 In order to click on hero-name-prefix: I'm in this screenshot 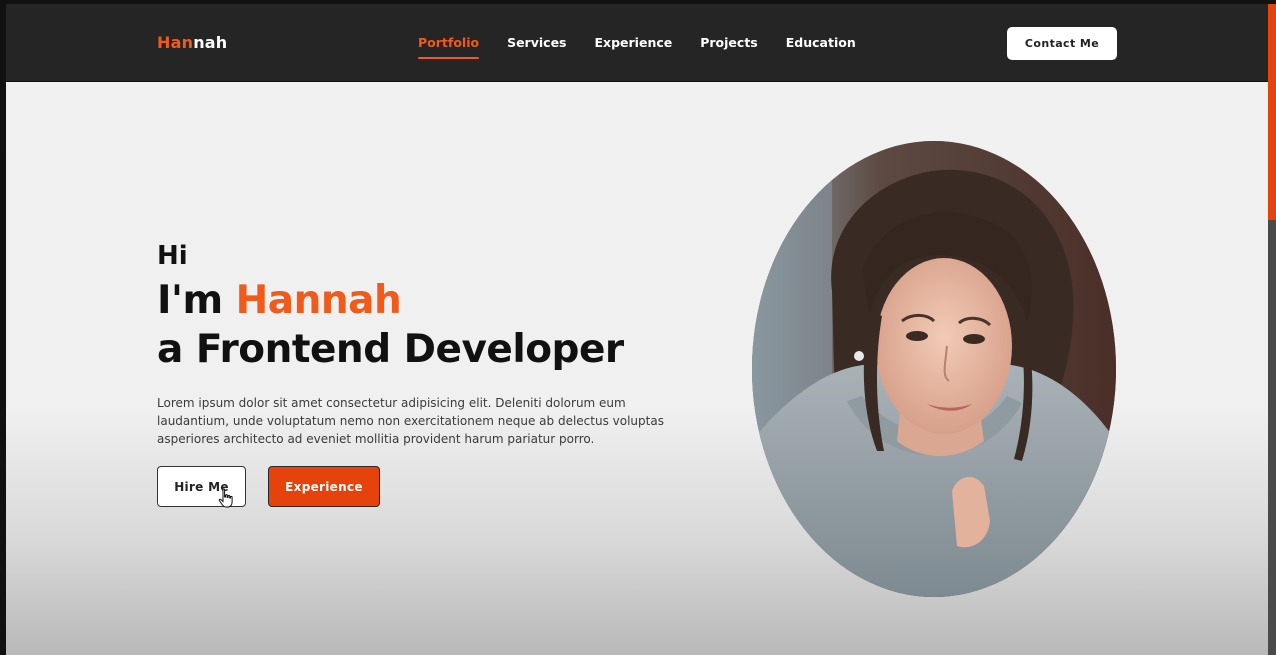, I will do `click(196, 300)`.